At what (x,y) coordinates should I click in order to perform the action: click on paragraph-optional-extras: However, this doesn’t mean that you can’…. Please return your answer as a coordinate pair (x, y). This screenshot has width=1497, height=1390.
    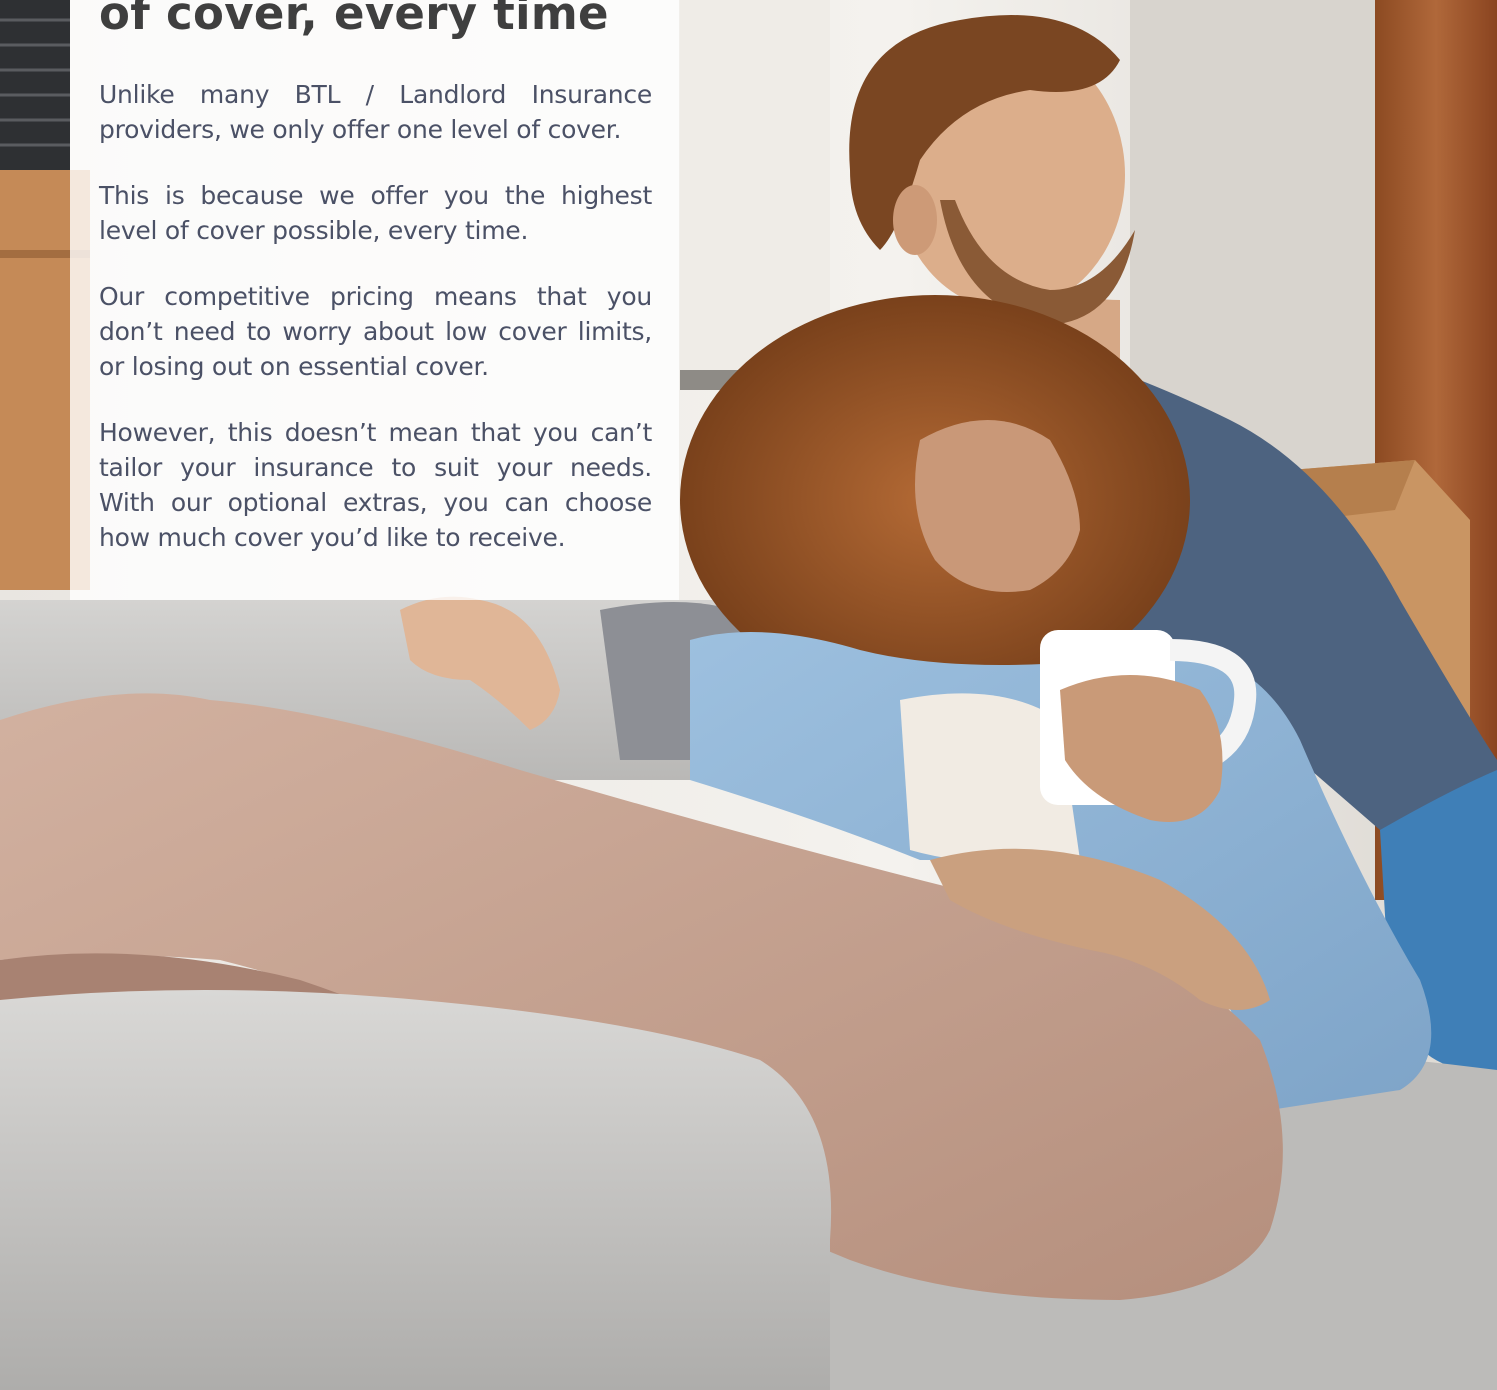
    Looking at the image, I should click on (375, 485).